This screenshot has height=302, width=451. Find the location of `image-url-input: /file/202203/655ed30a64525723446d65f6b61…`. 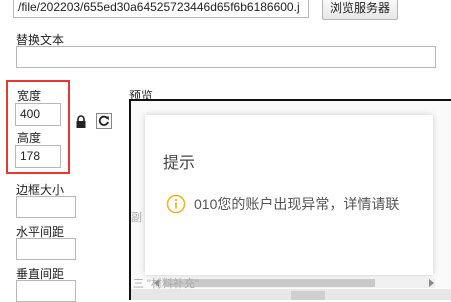

image-url-input: /file/202203/655ed30a64525723446d65f6b61… is located at coordinates (161, 9).